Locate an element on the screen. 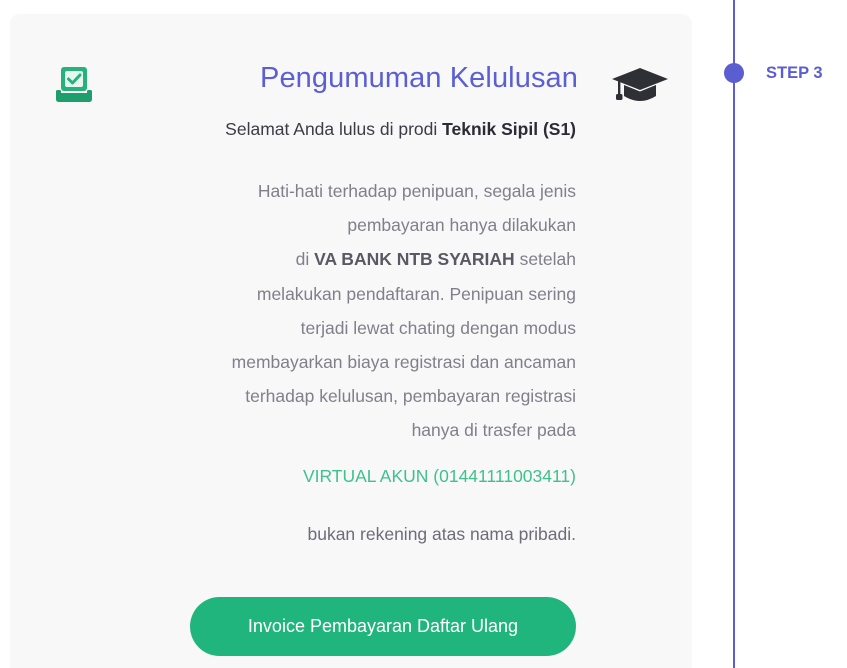 The image size is (847, 668). warning-text: setelah is located at coordinates (545, 259).